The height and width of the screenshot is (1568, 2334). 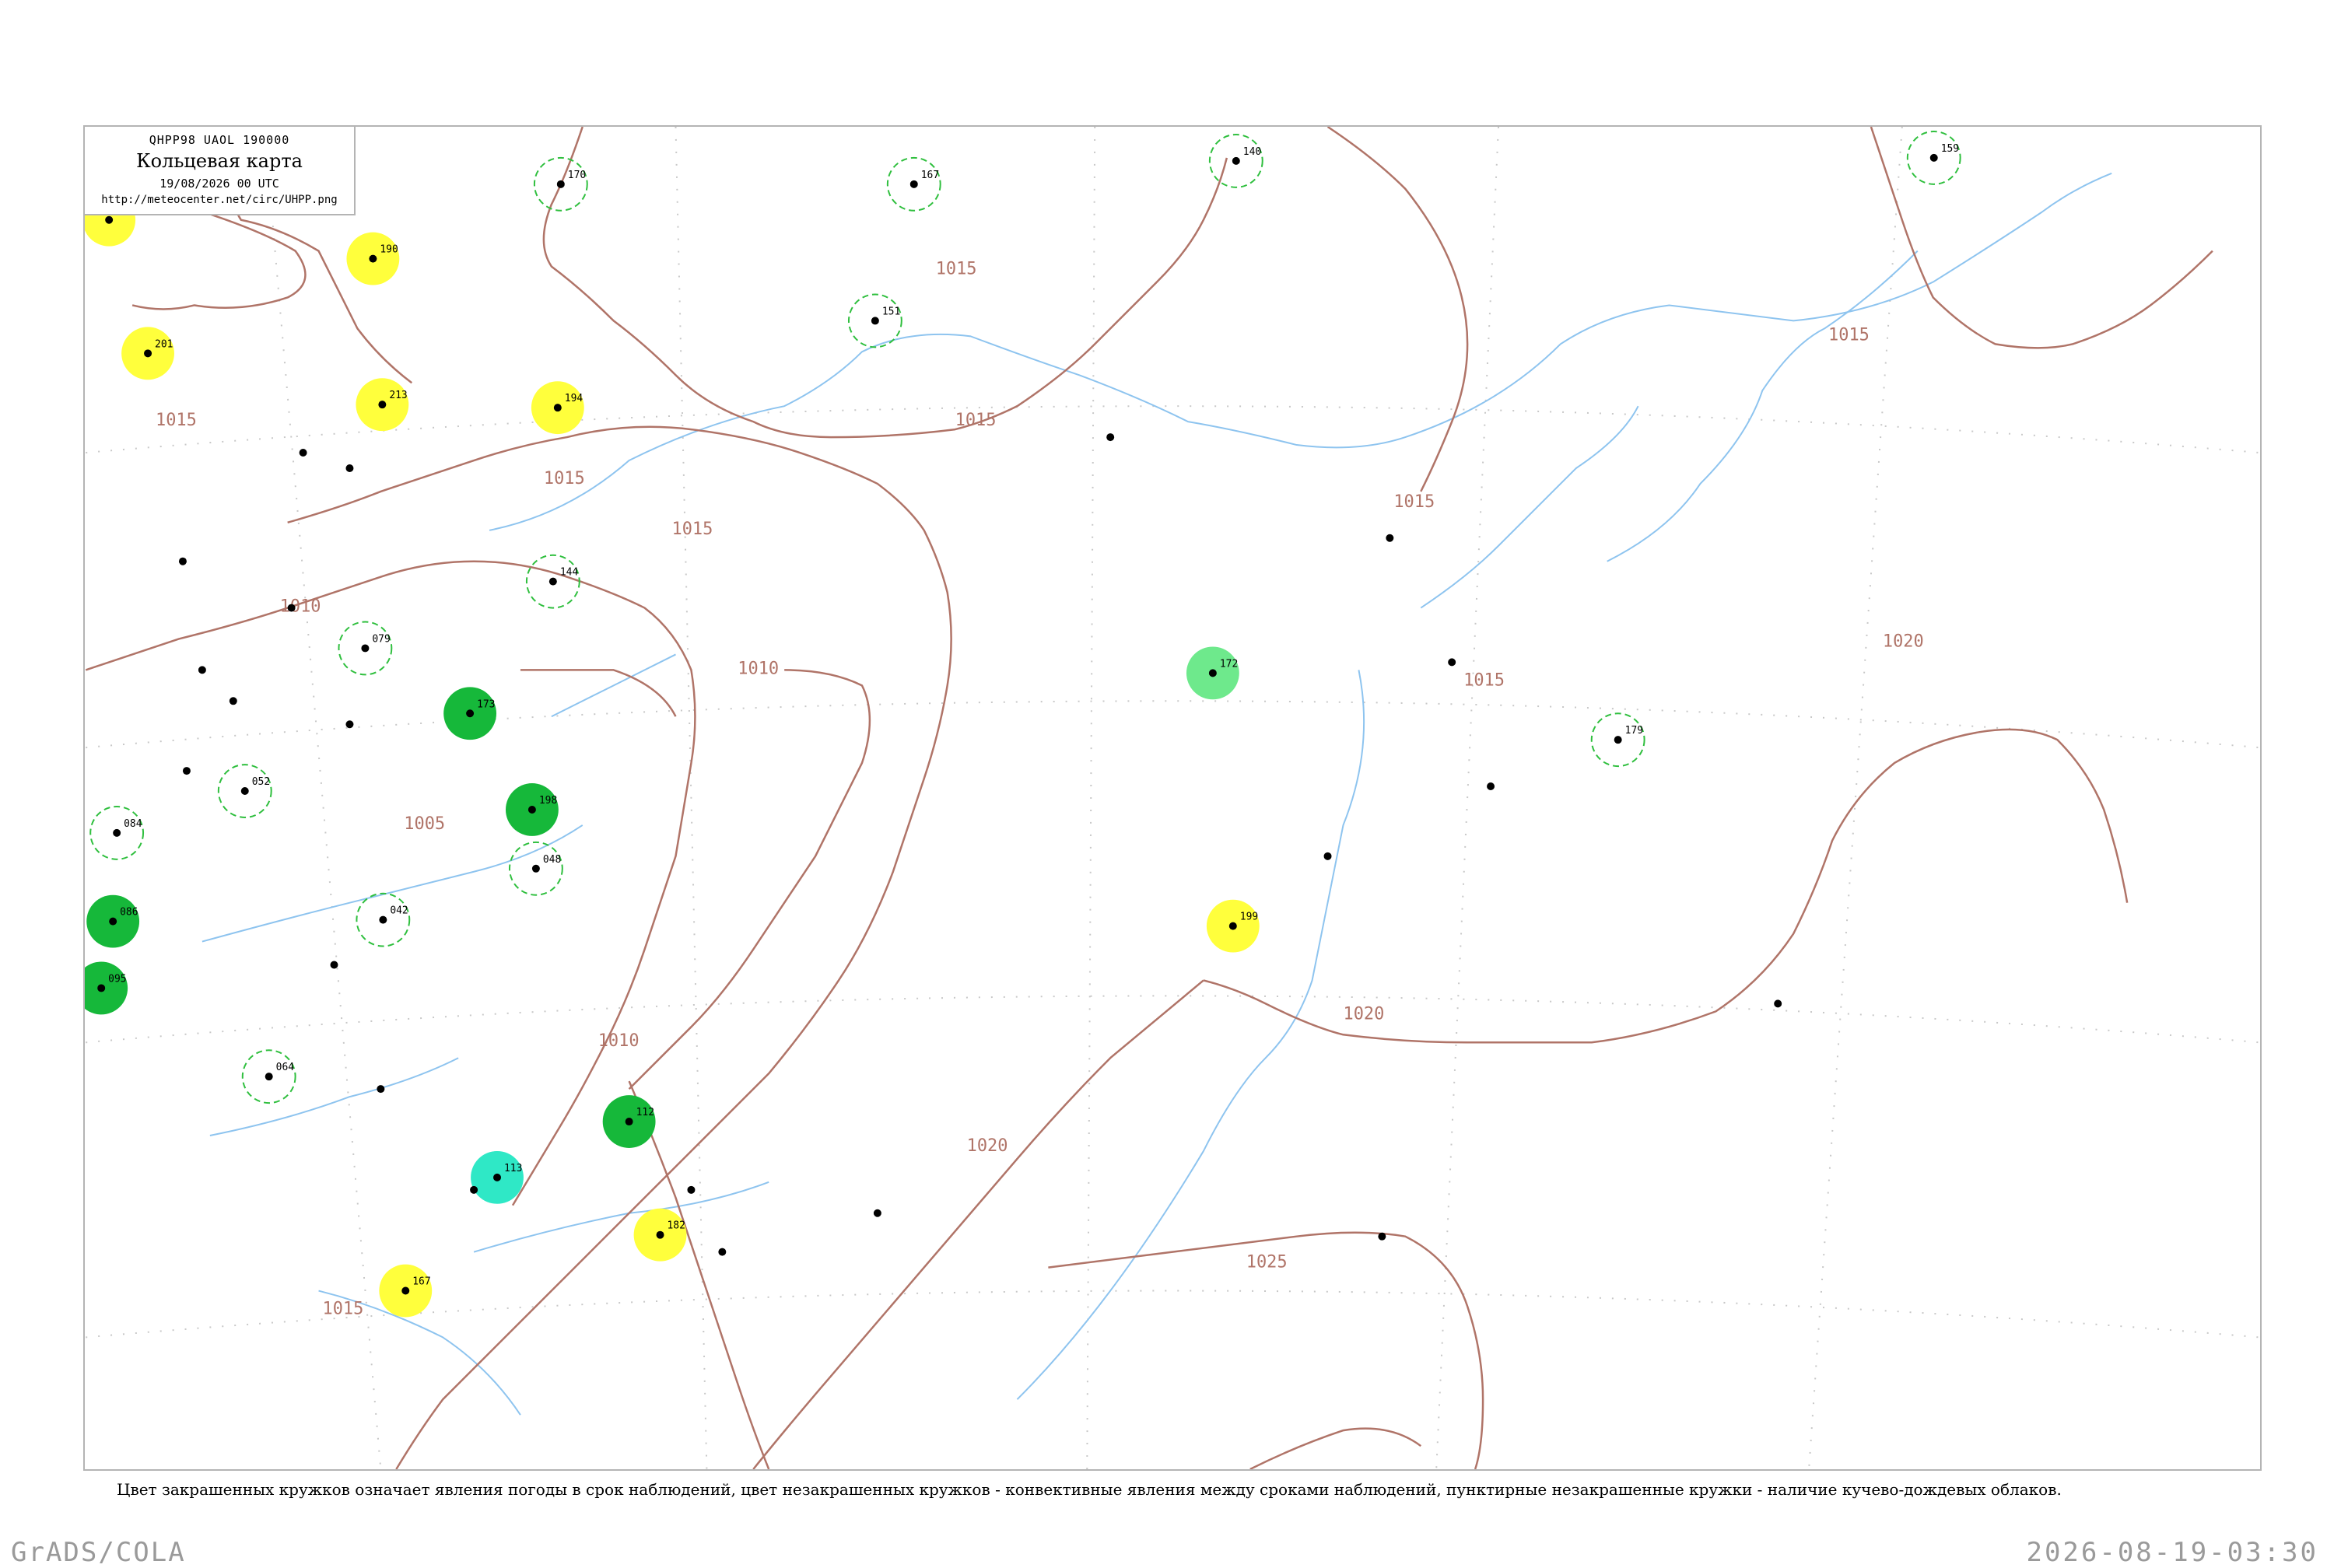 I want to click on station-pressure-label: 095, so click(x=117, y=979).